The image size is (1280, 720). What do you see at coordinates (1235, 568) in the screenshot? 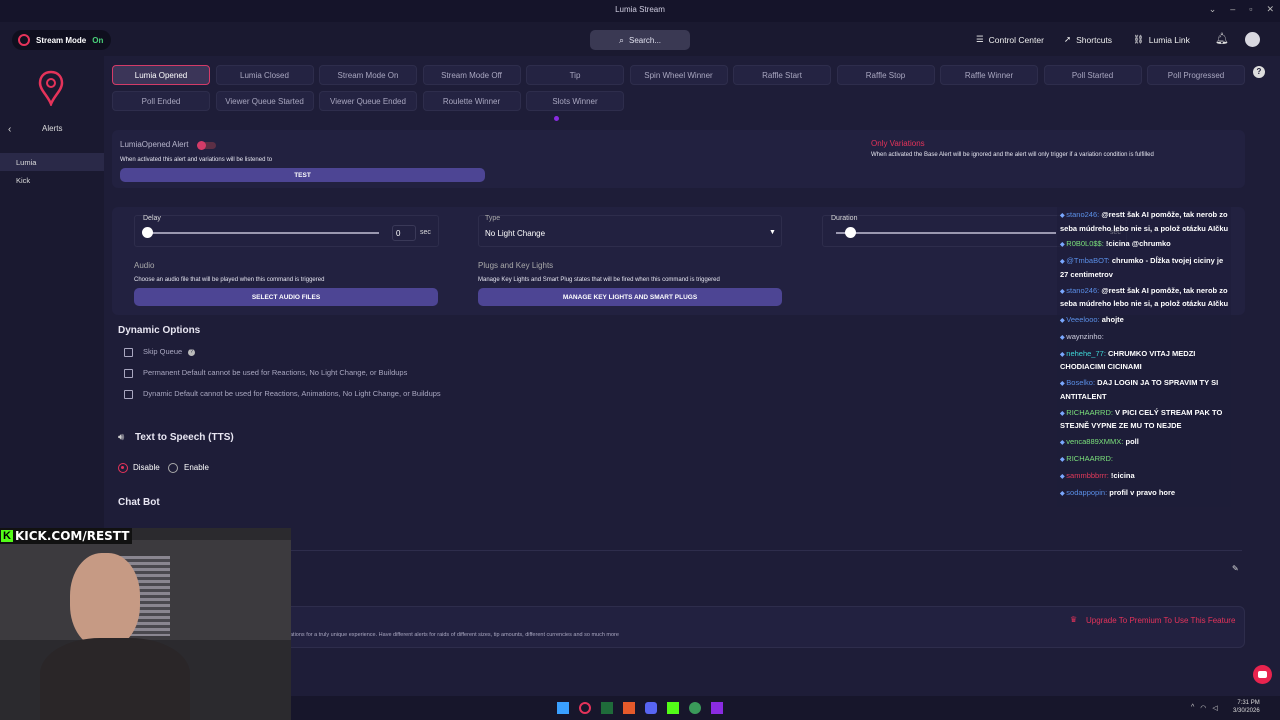
I see `edit-icon: ✎` at bounding box center [1235, 568].